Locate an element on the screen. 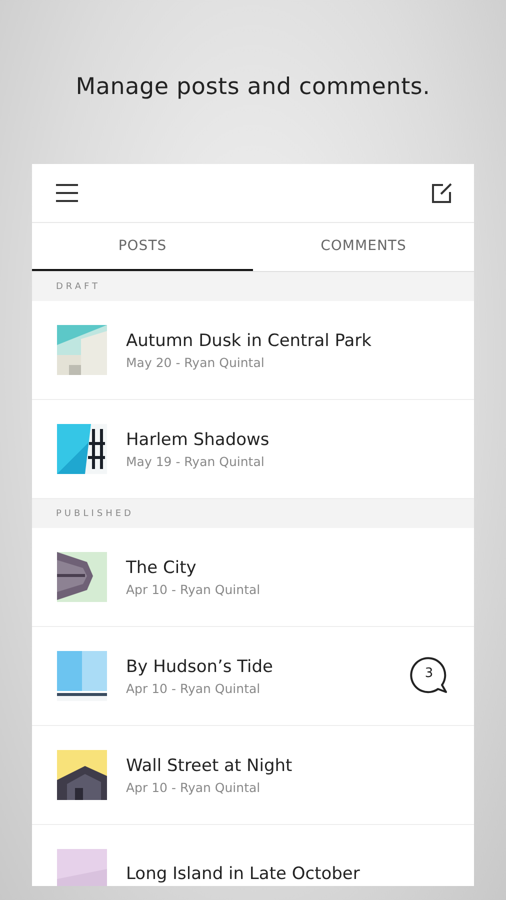 The height and width of the screenshot is (900, 506). post-item: Wall Street at Night Apr 10 - Ryan Quintal is located at coordinates (253, 775).